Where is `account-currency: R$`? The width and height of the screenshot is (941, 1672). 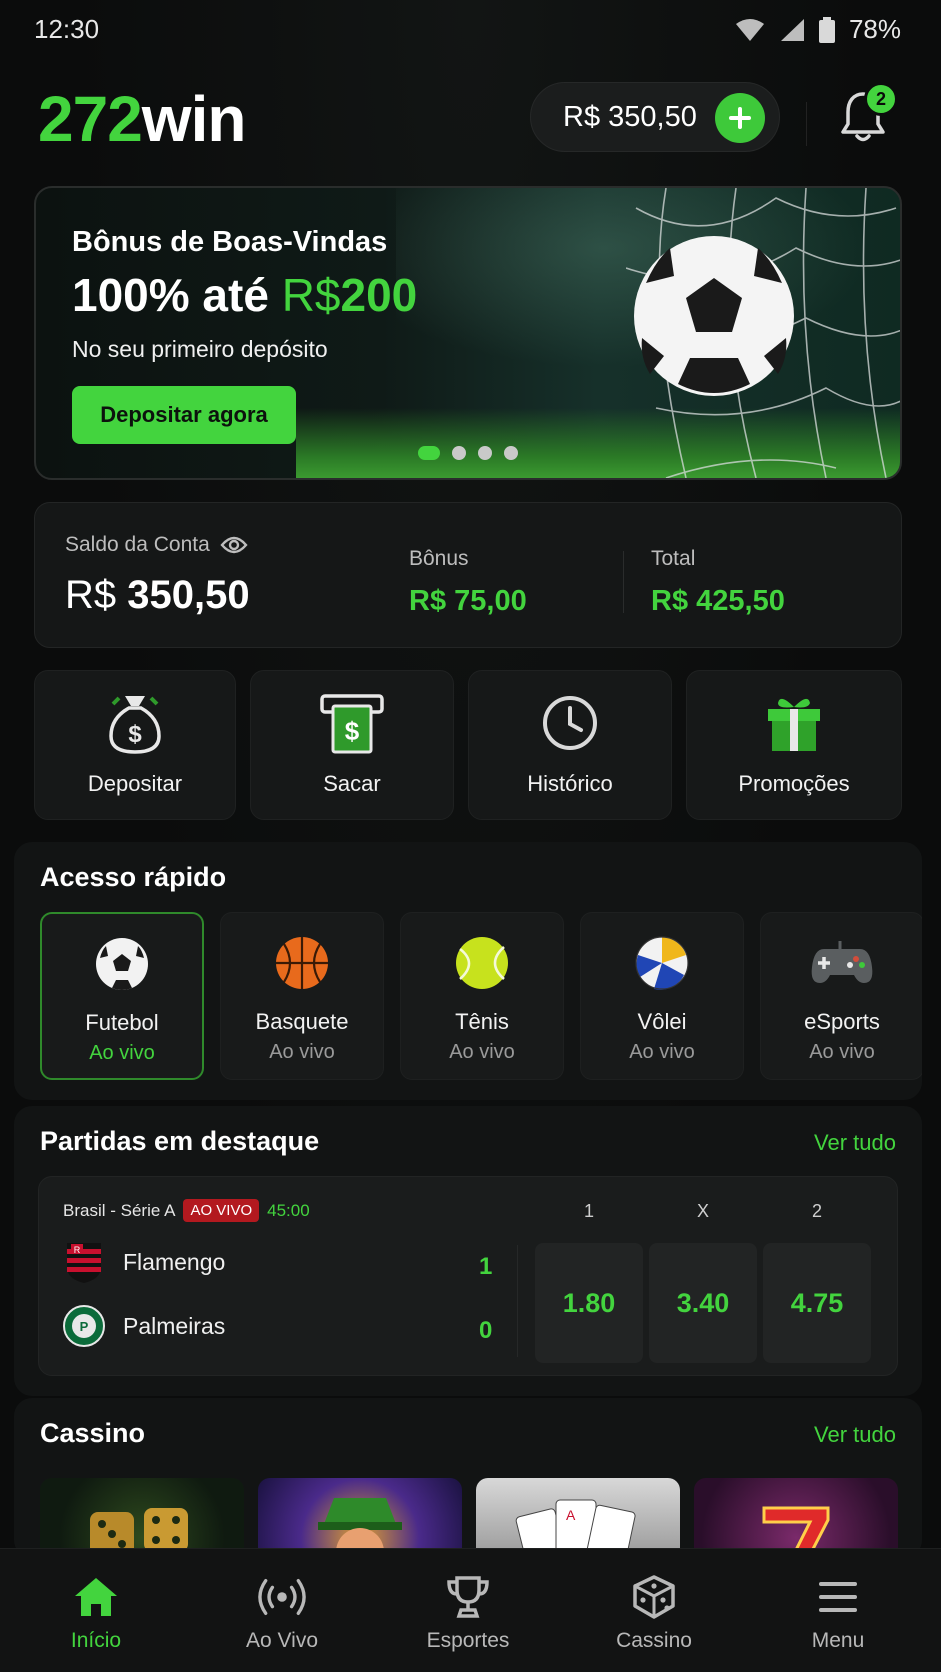 account-currency: R$ is located at coordinates (91, 595).